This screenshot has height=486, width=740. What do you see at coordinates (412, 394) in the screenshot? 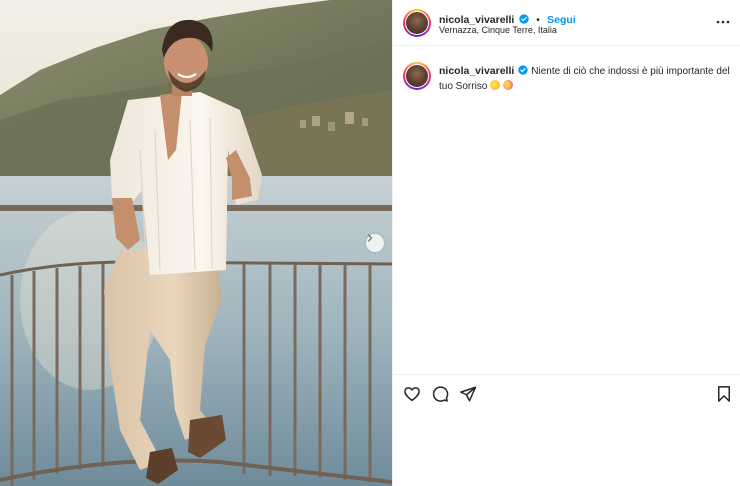
I see `heart-icon` at bounding box center [412, 394].